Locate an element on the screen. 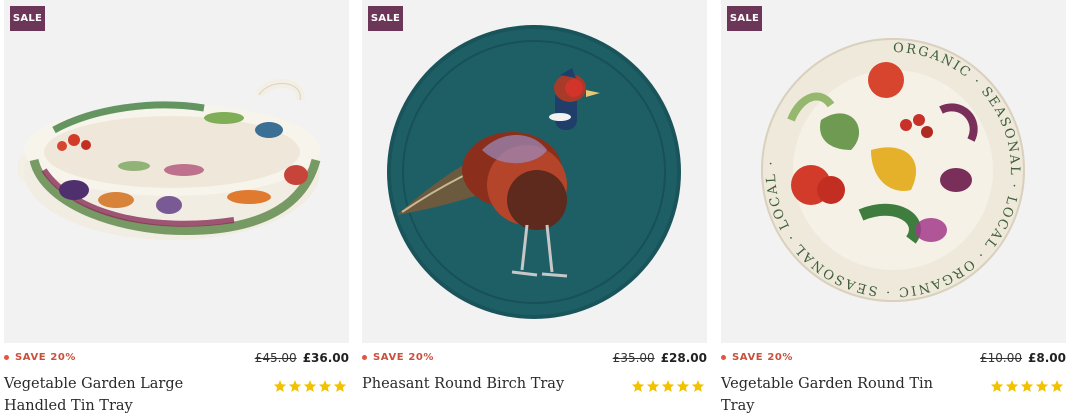  product-title: Vegetable Garden Large Handled Tin Tray is located at coordinates (124, 395).